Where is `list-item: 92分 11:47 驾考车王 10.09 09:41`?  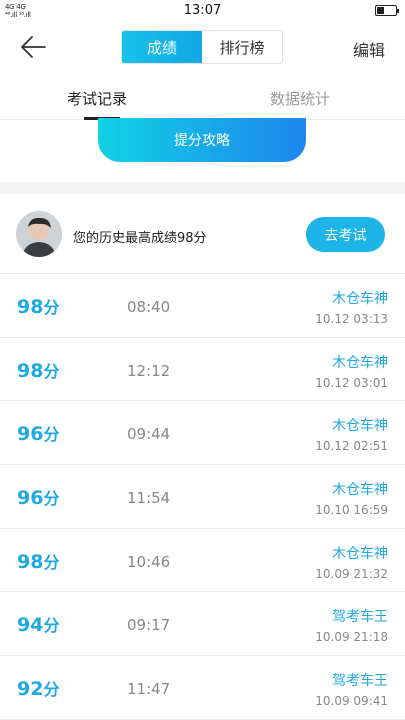
list-item: 92分 11:47 驾考车王 10.09 09:41 is located at coordinates (202, 688).